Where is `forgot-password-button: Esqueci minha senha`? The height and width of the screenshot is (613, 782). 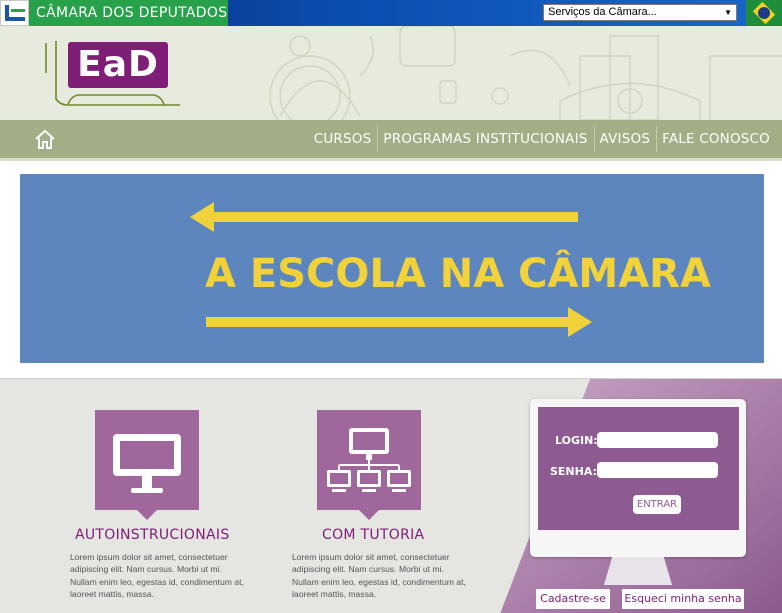
forgot-password-button: Esqueci minha senha is located at coordinates (683, 599).